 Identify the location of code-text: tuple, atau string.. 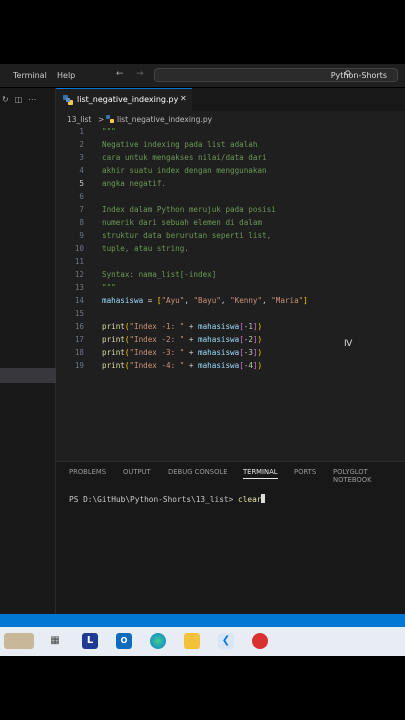
(145, 248).